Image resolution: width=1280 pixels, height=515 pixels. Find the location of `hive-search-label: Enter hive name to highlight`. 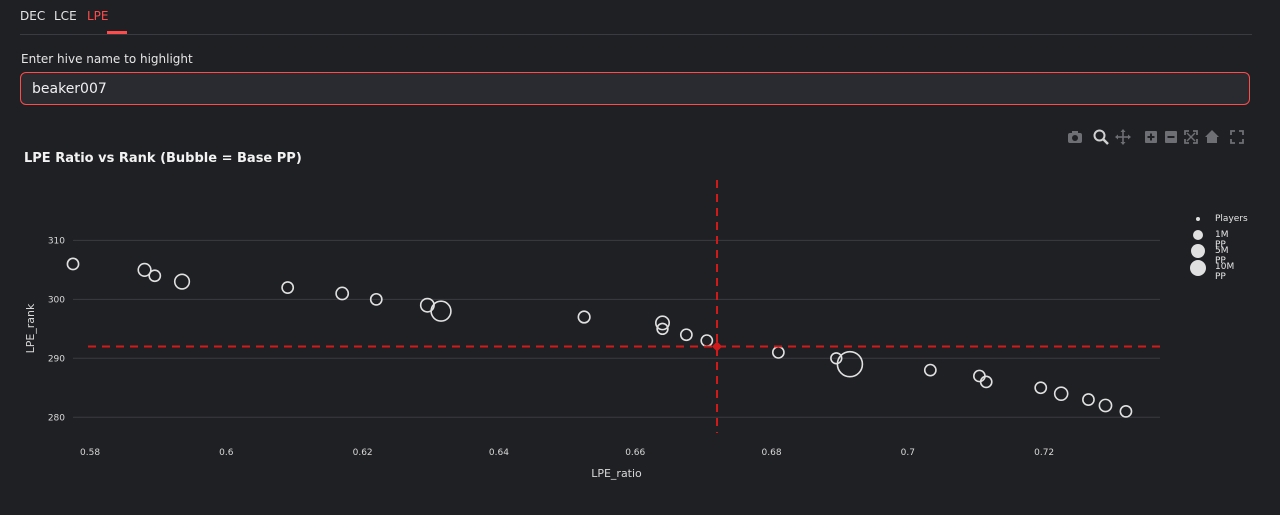

hive-search-label: Enter hive name to highlight is located at coordinates (107, 59).